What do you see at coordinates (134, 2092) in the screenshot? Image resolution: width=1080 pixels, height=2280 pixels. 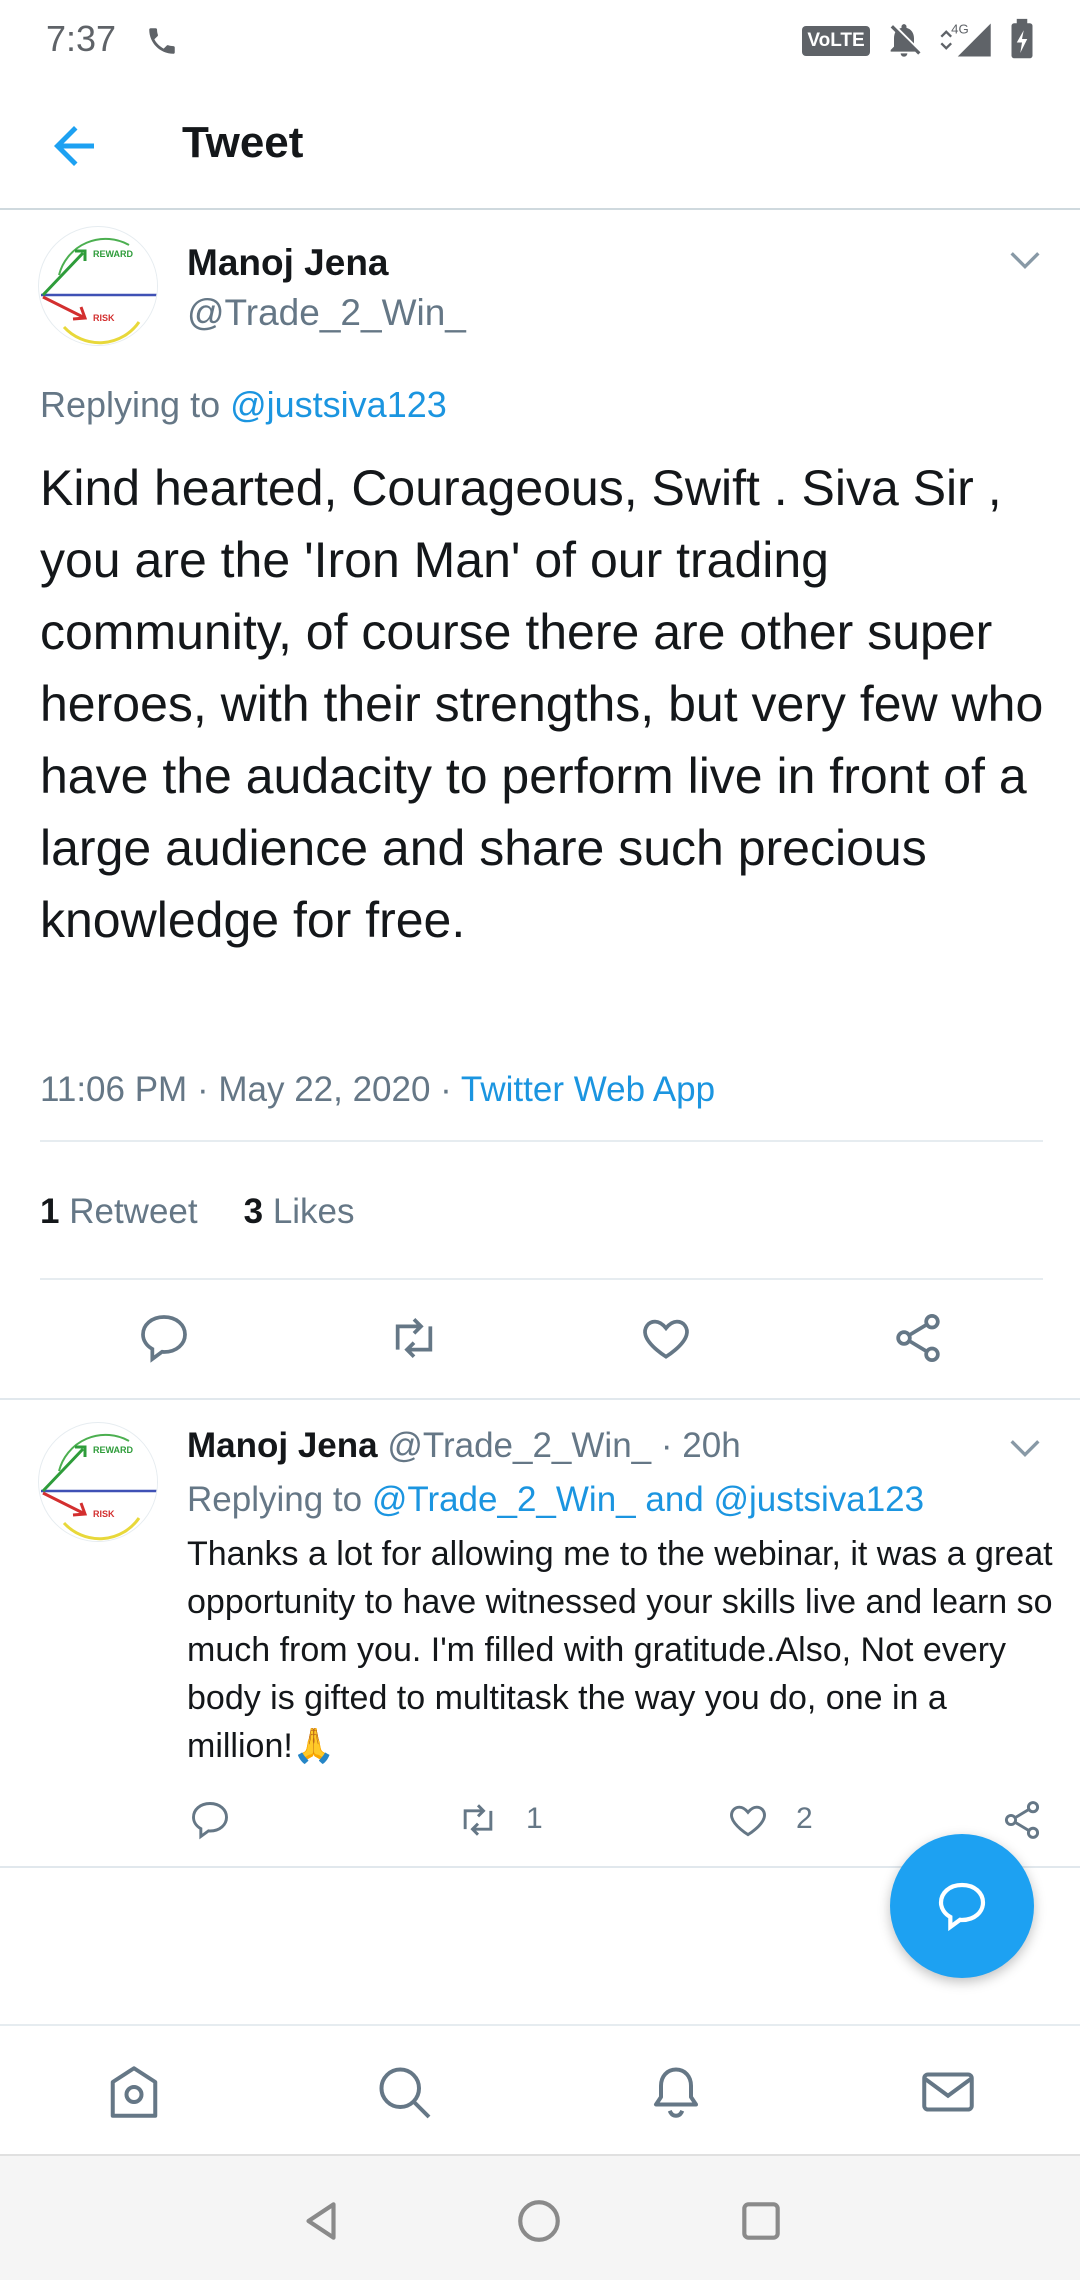 I see `home-icon` at bounding box center [134, 2092].